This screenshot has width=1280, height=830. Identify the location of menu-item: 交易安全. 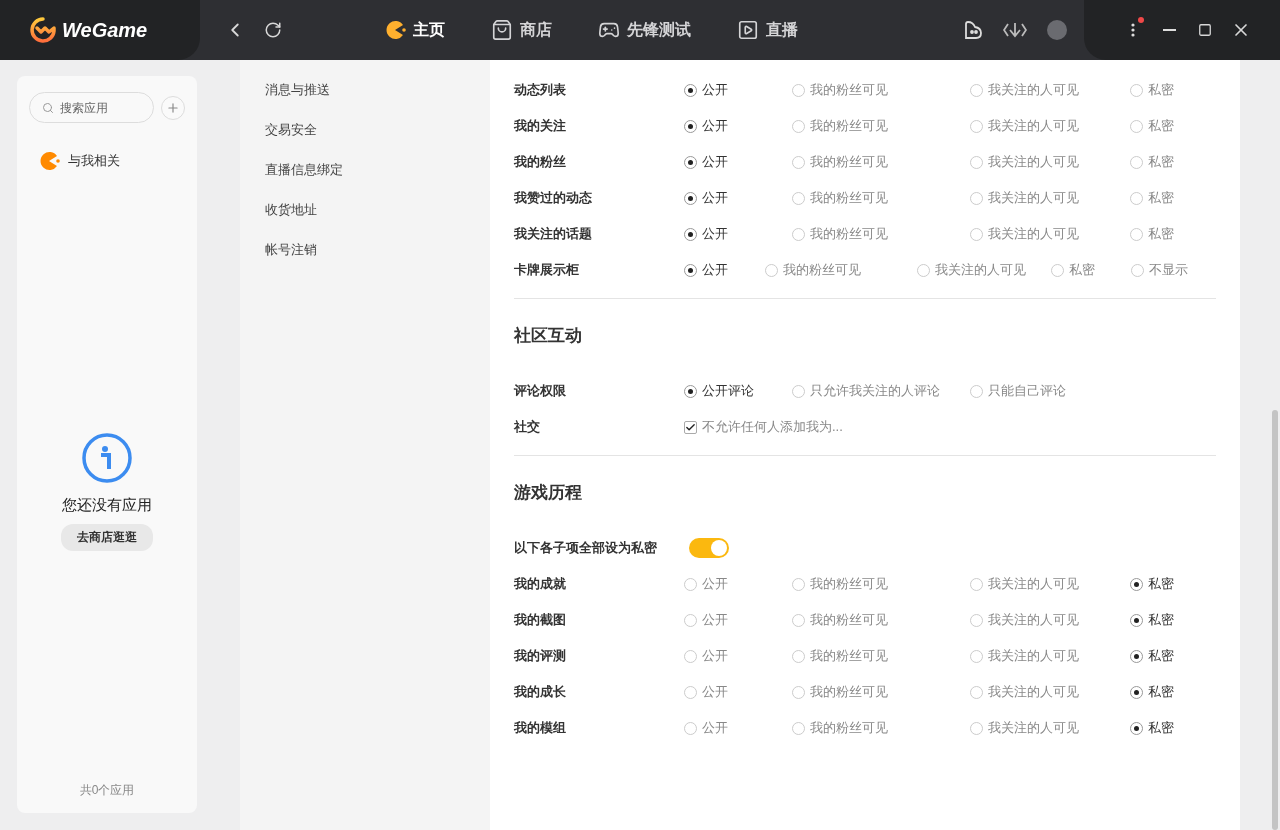
(291, 130).